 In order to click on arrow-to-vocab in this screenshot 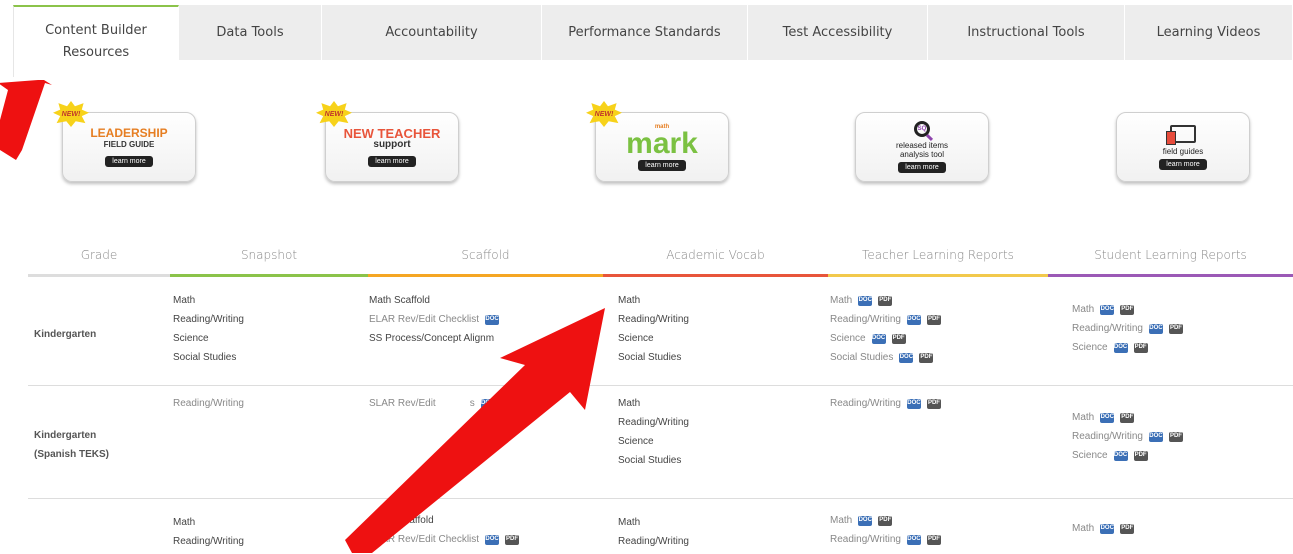, I will do `click(475, 430)`.